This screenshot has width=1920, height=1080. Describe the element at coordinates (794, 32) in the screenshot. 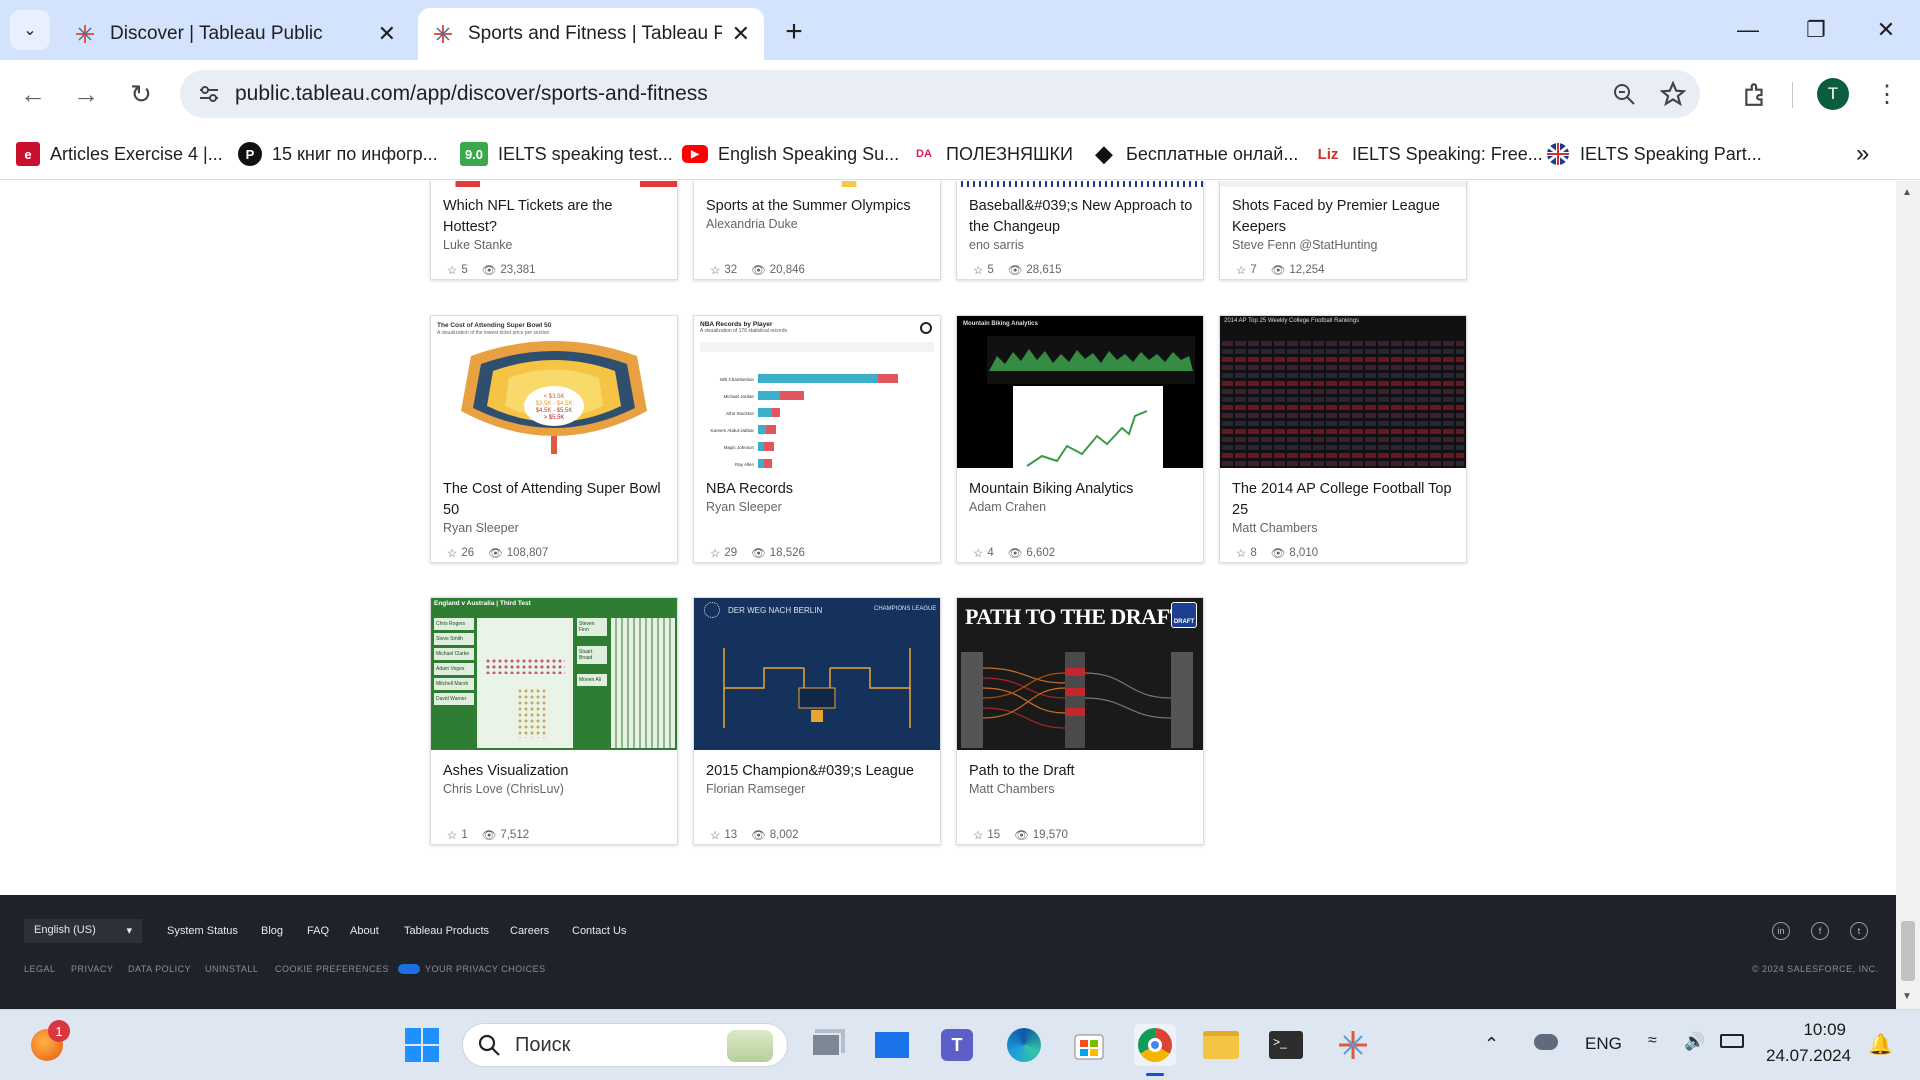

I see `new-tab-button: +` at that location.